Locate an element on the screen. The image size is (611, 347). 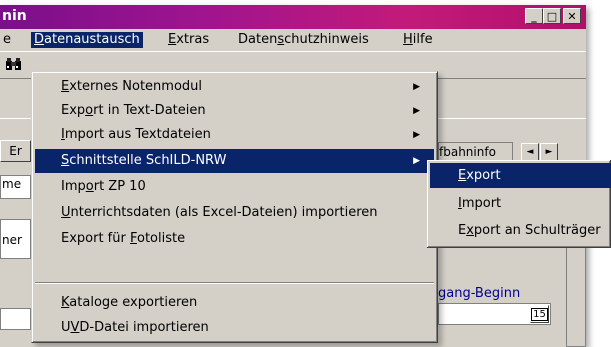
menu-externes-notenmodul: Externes Notenmodul ▶ is located at coordinates (234, 87).